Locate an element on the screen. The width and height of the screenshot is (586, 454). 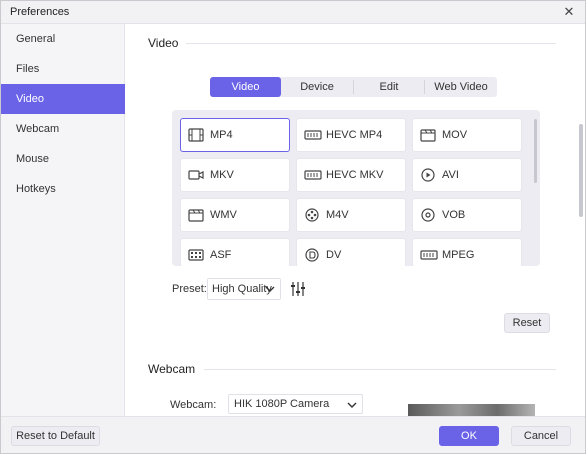
format-tabs: Video Device Edit Web Video is located at coordinates (353, 87).